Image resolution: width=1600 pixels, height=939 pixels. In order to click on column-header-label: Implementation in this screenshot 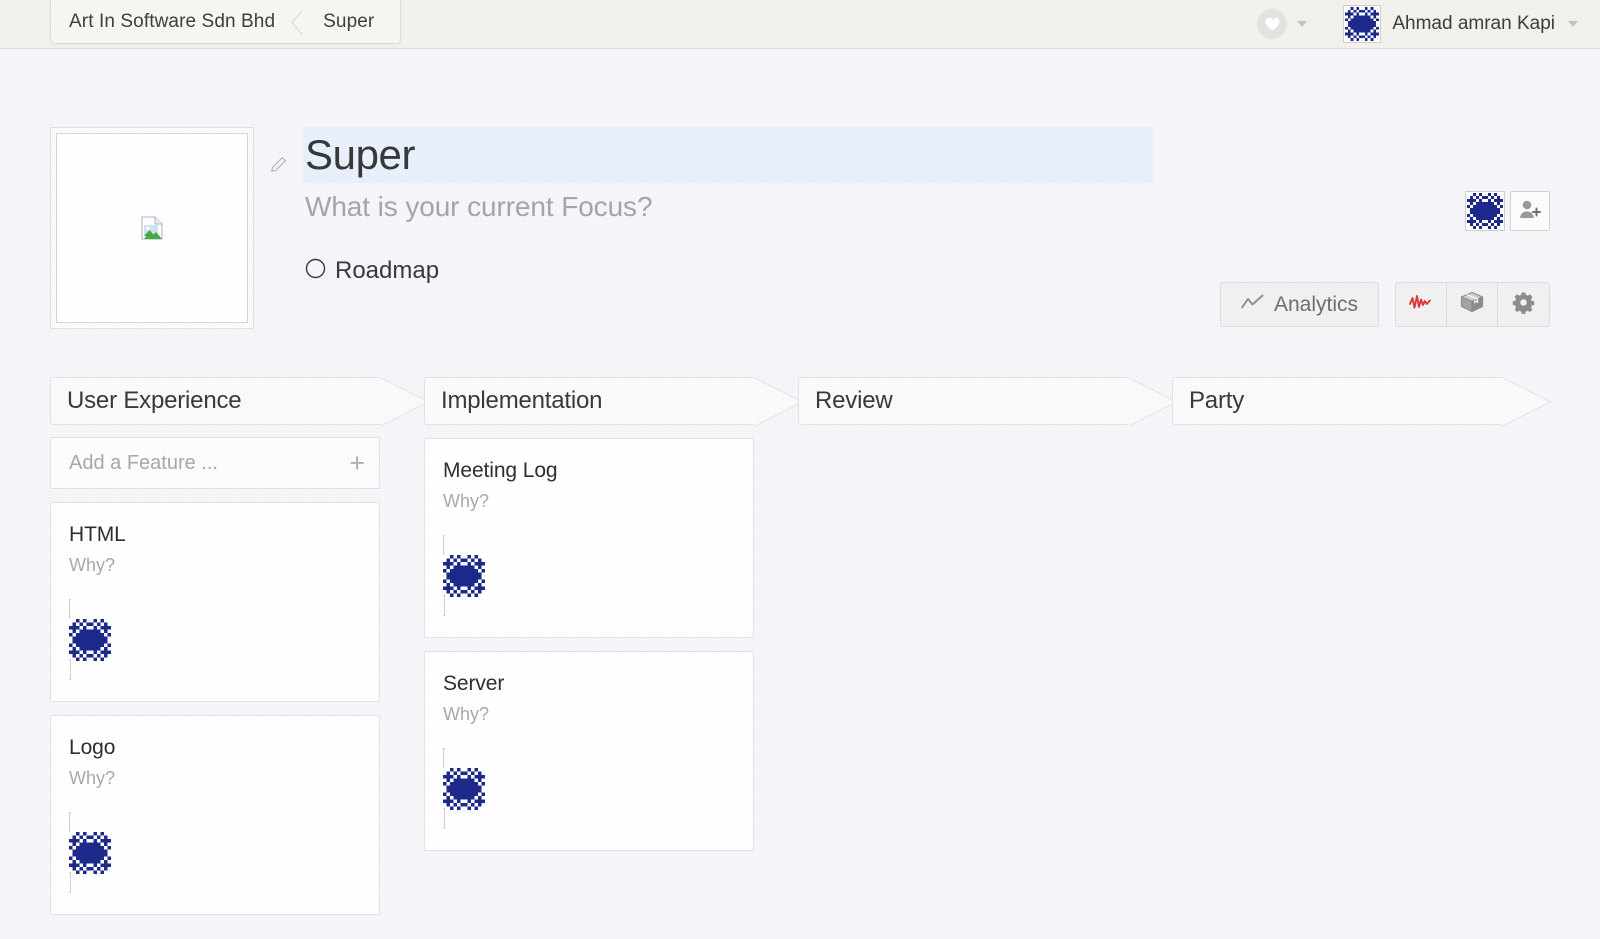, I will do `click(522, 400)`.